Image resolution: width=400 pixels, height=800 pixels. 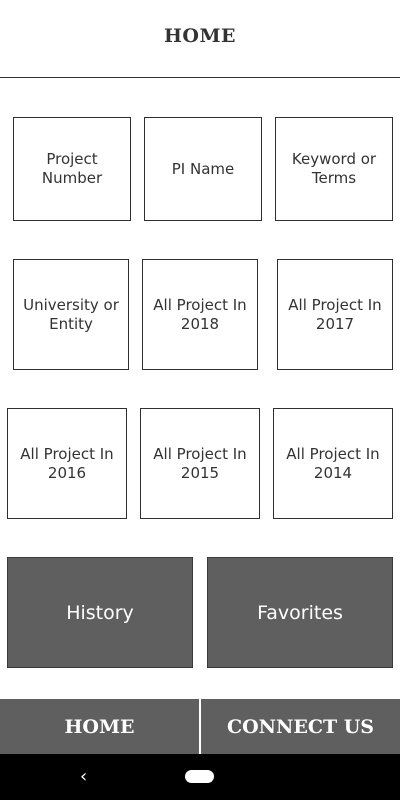 I want to click on all-project-2017-label: All Project In 2017, so click(x=335, y=314).